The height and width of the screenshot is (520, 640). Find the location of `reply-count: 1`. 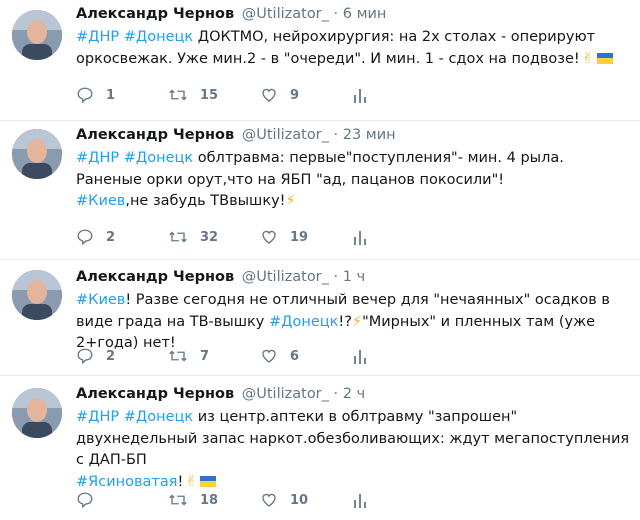

reply-count: 1 is located at coordinates (111, 95).